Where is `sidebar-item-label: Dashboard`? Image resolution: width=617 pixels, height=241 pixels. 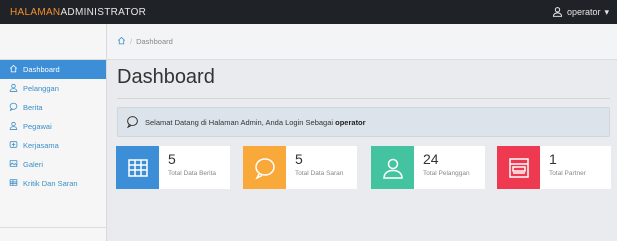
sidebar-item-label: Dashboard is located at coordinates (41, 69).